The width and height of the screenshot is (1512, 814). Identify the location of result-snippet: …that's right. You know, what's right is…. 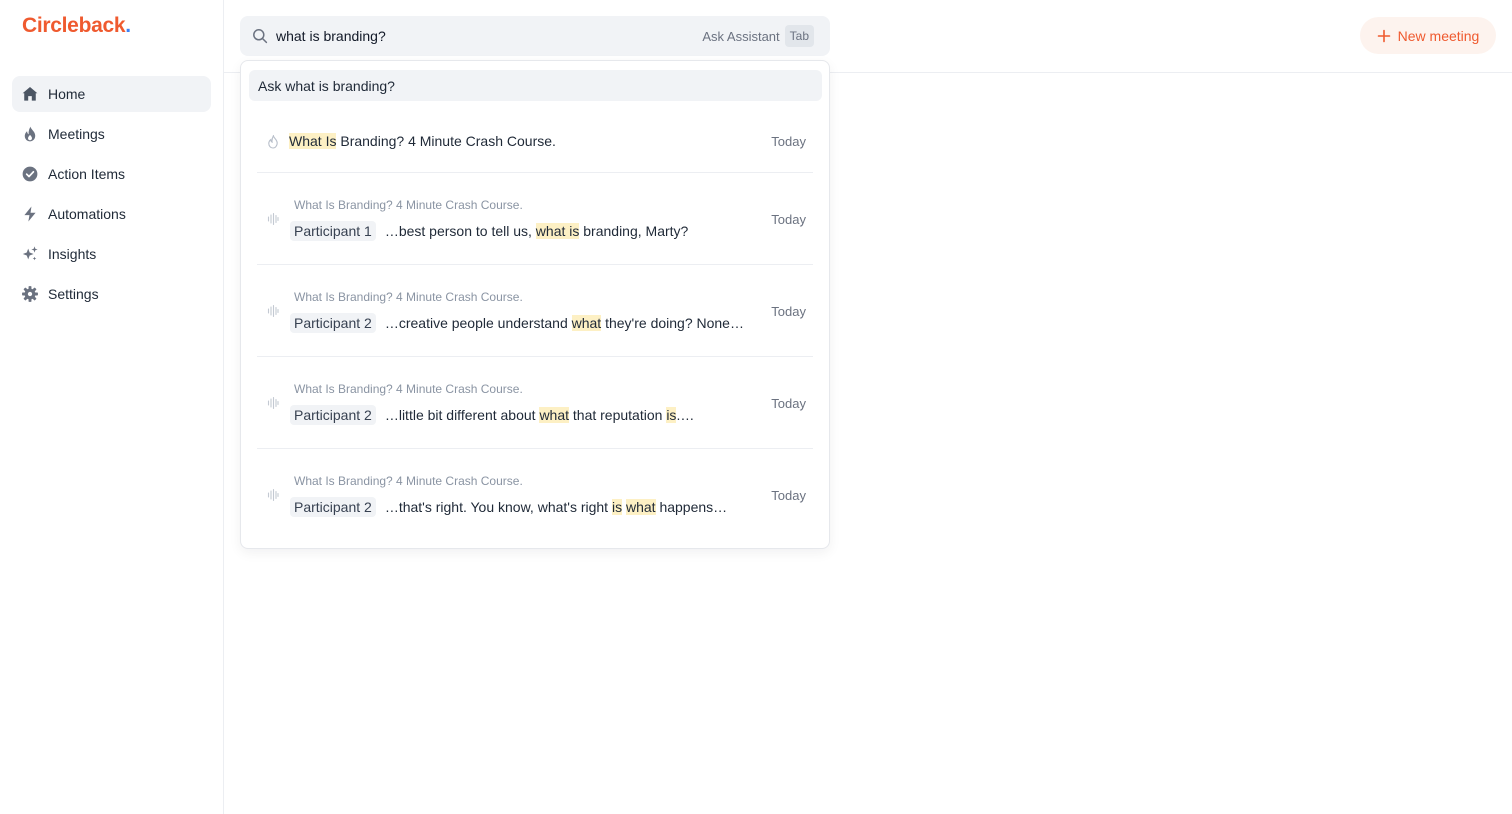
(556, 507).